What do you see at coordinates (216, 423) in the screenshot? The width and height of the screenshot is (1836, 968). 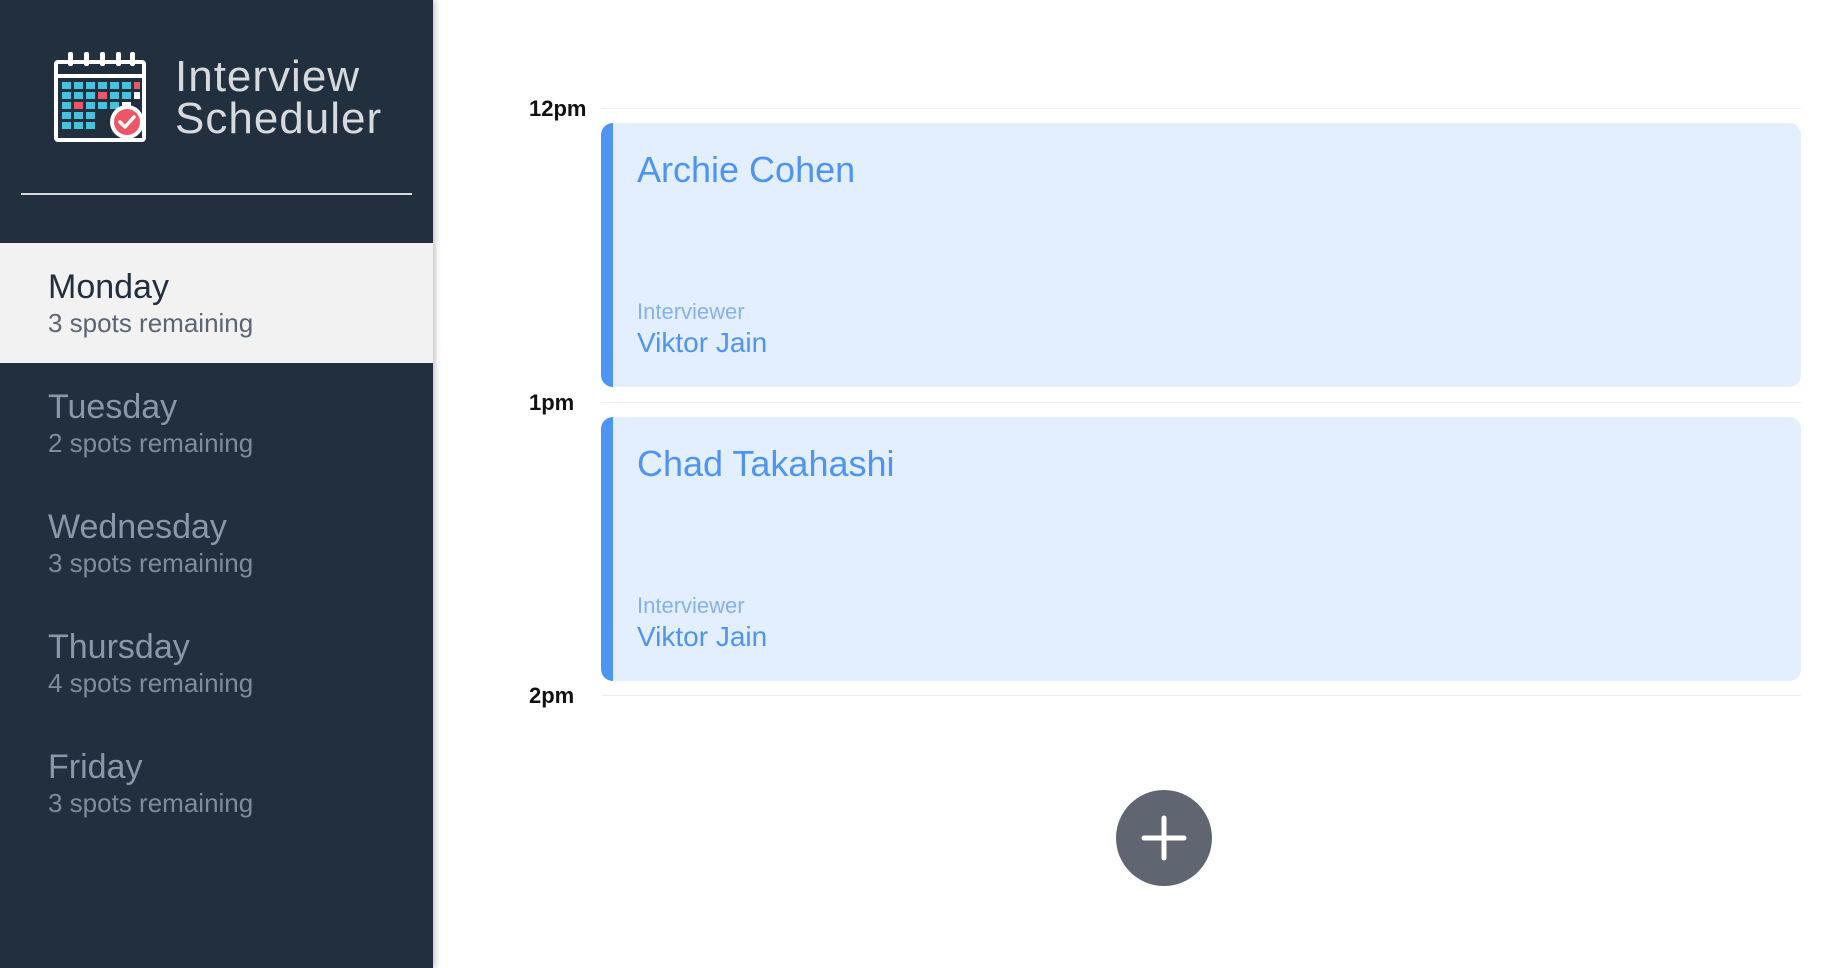 I see `day-item-tuesday: Tuesday 2 spots remaining` at bounding box center [216, 423].